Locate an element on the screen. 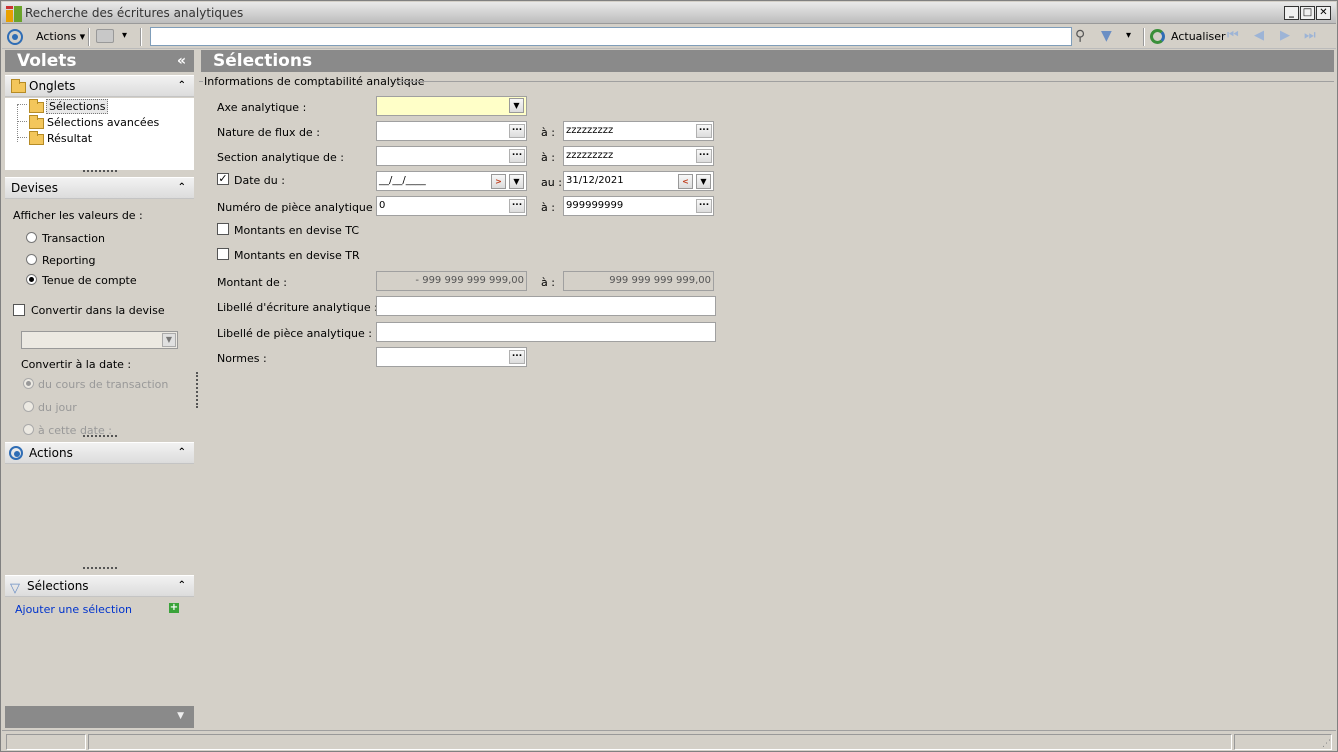  currency-select: ▼ is located at coordinates (99, 340).